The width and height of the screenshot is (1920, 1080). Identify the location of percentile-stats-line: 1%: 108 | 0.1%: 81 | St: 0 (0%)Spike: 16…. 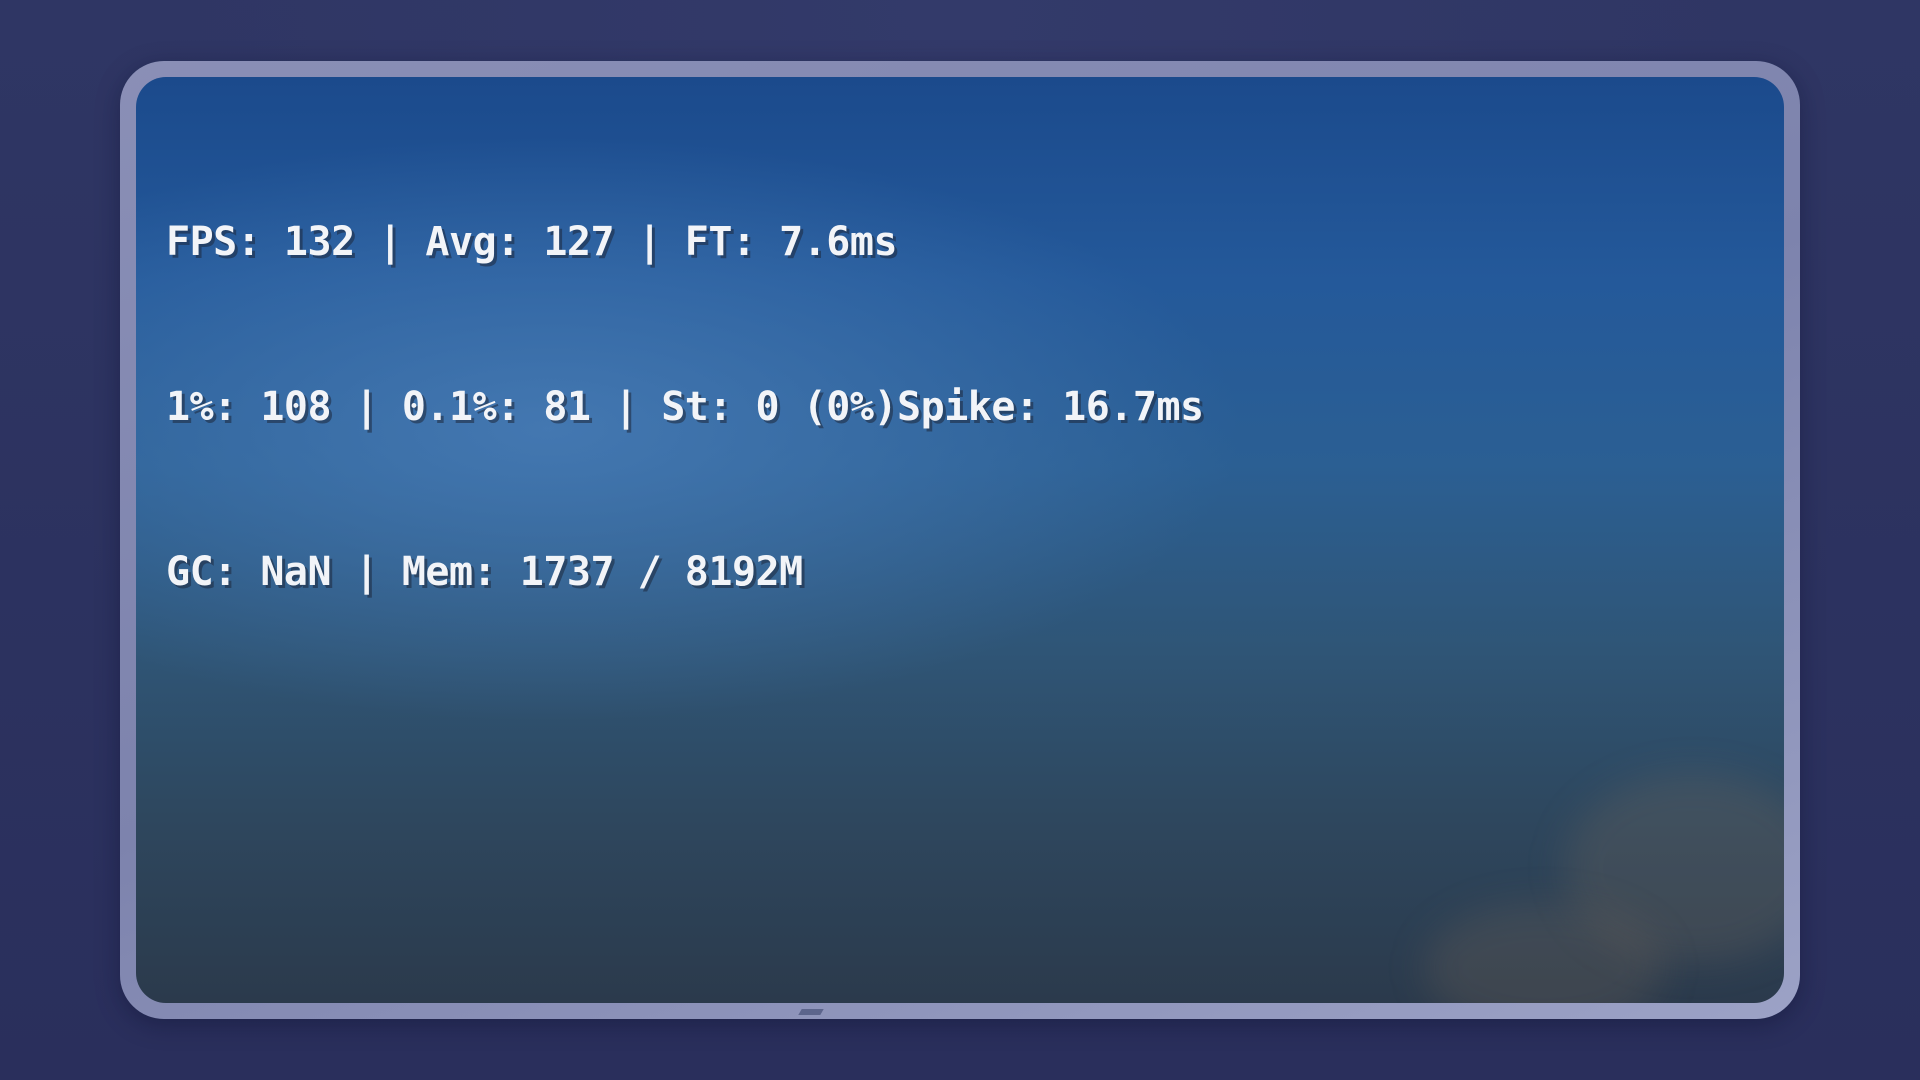
(685, 407).